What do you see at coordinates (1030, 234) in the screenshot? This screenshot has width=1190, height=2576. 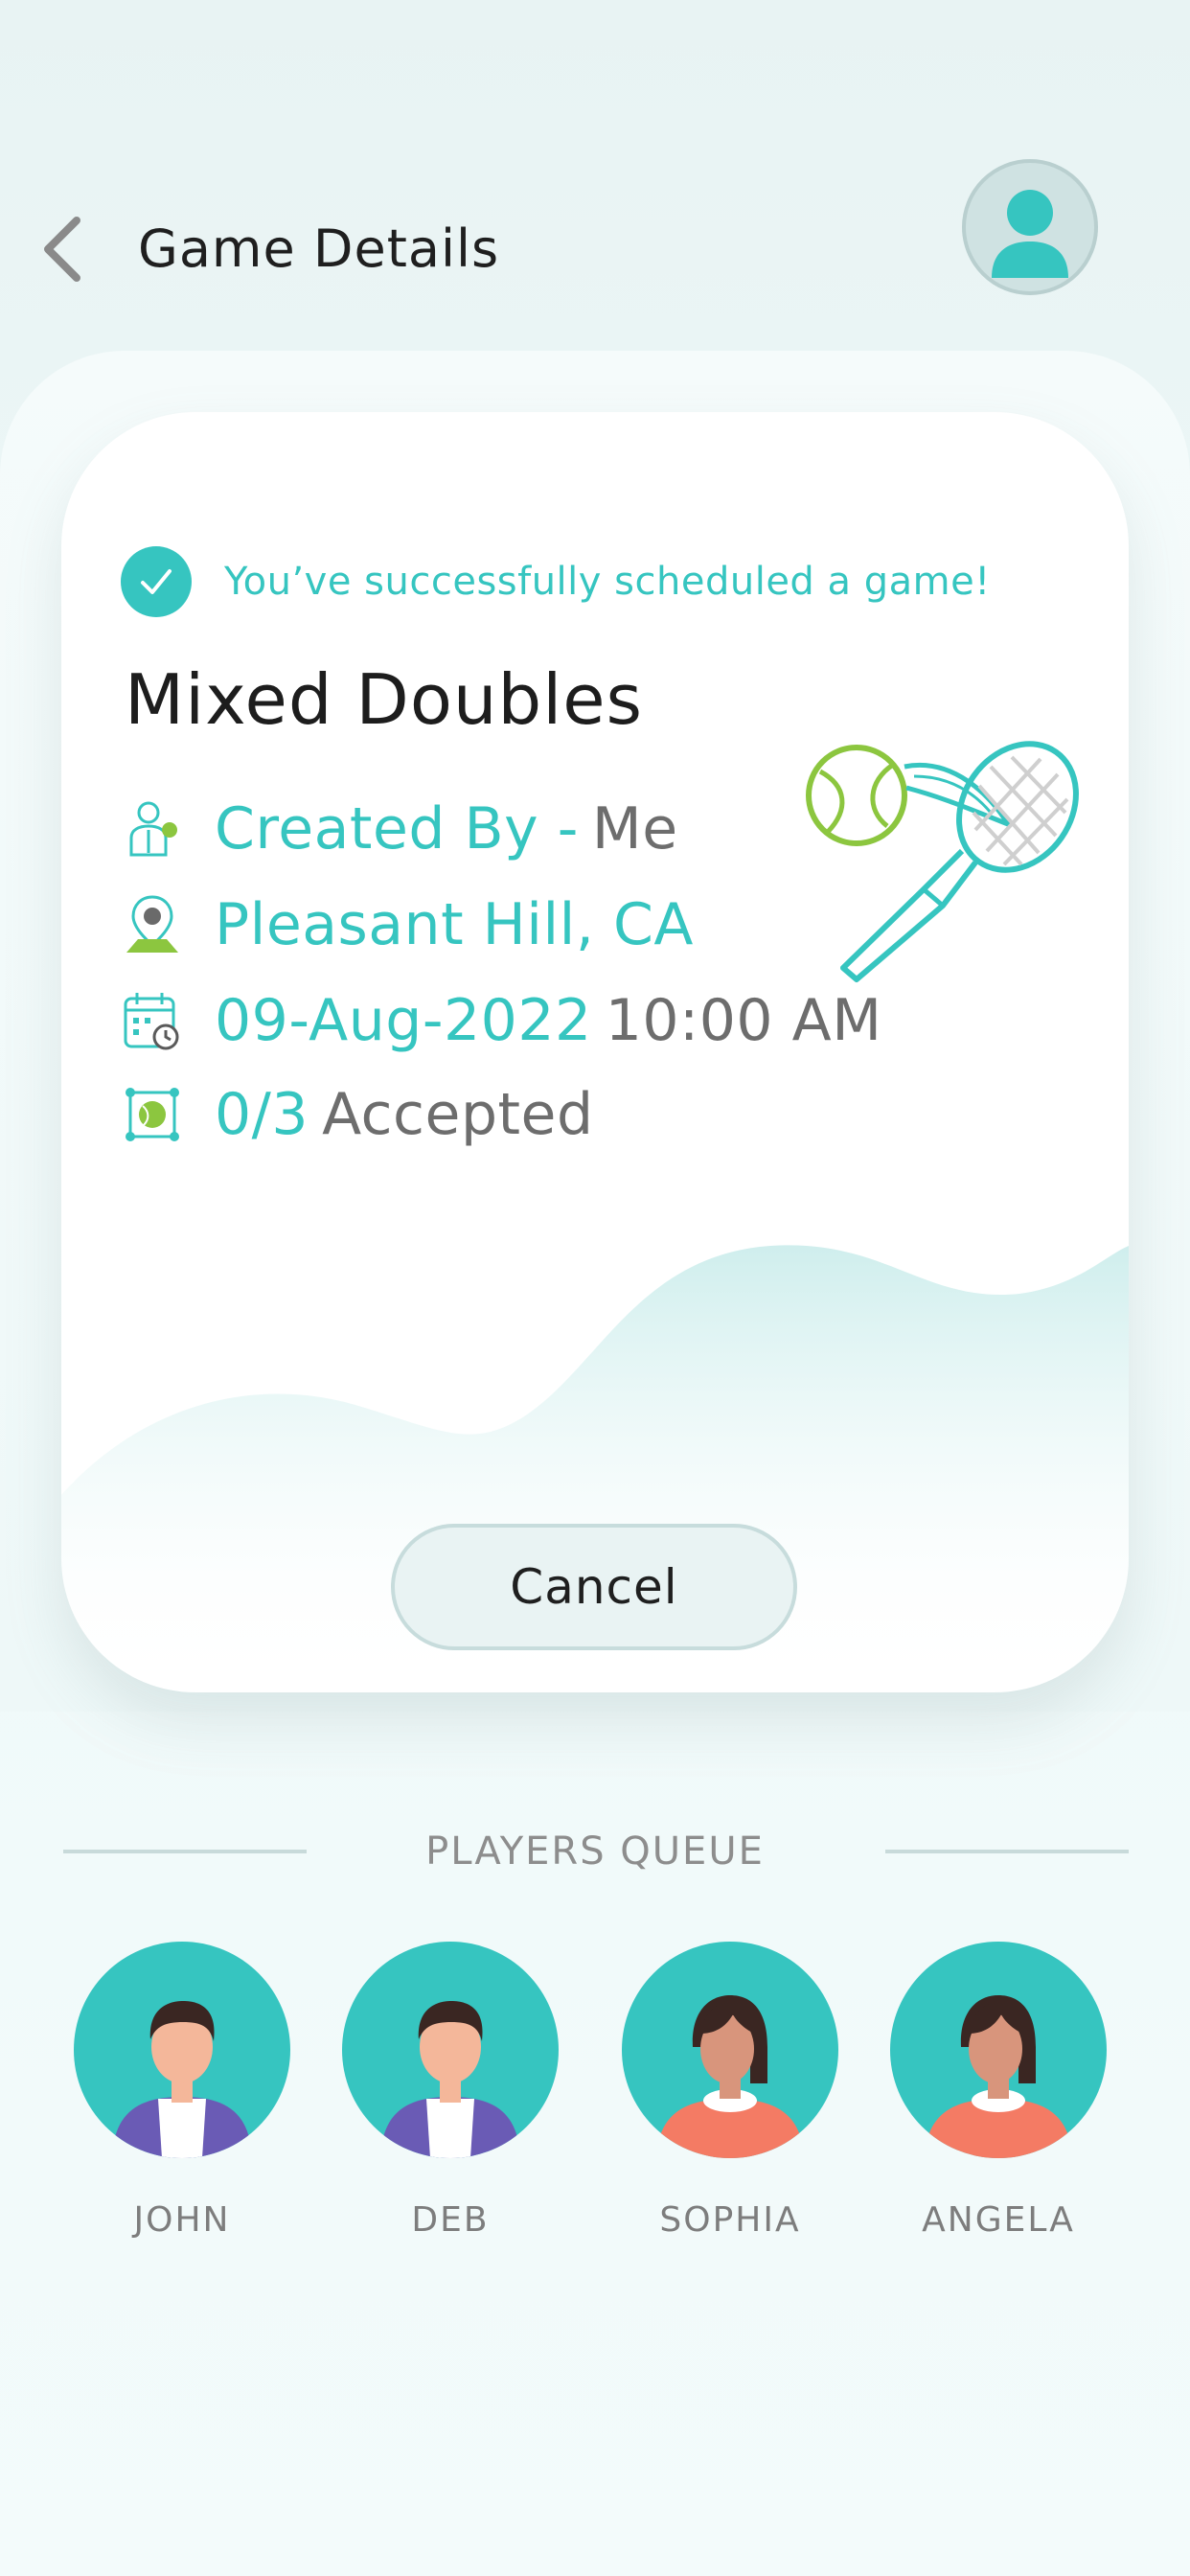 I see `user-avatar-icon` at bounding box center [1030, 234].